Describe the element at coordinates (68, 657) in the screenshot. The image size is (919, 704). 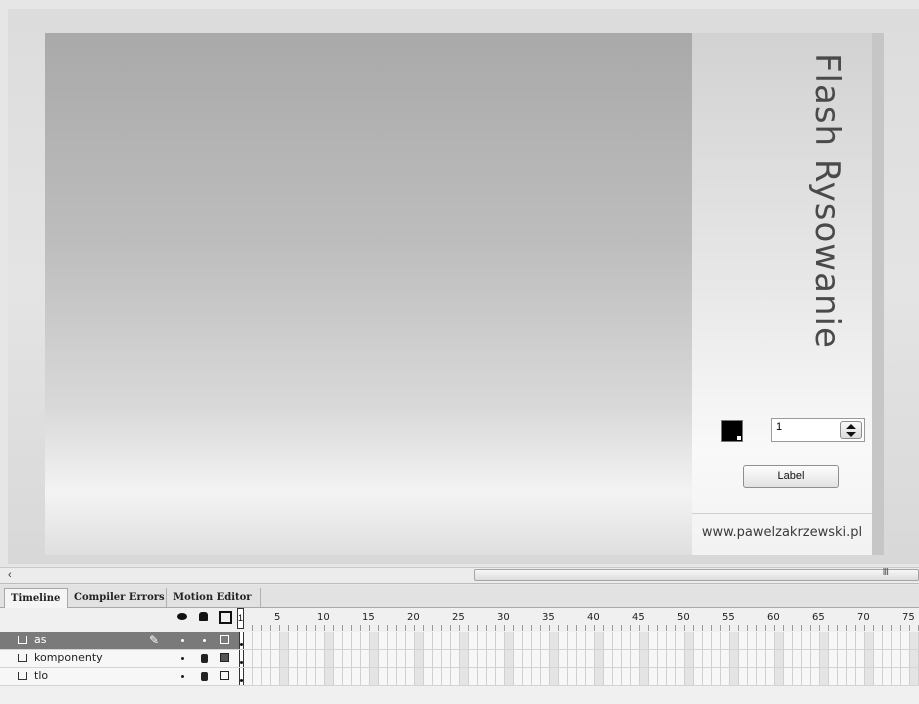
I see `layer-name: komponenty` at that location.